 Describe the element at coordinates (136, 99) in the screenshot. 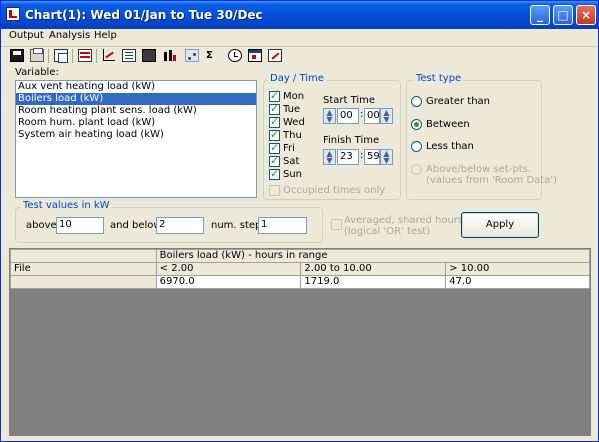

I see `variable-item-selected: Boilers load (kW)` at that location.